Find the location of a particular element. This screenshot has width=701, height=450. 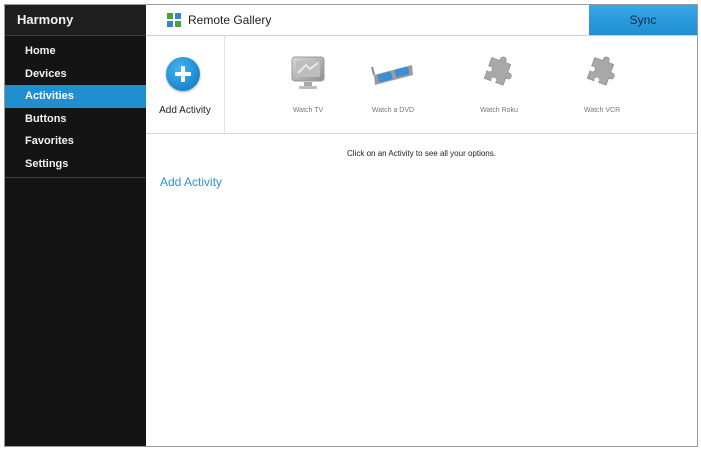

tv-icon is located at coordinates (308, 72).